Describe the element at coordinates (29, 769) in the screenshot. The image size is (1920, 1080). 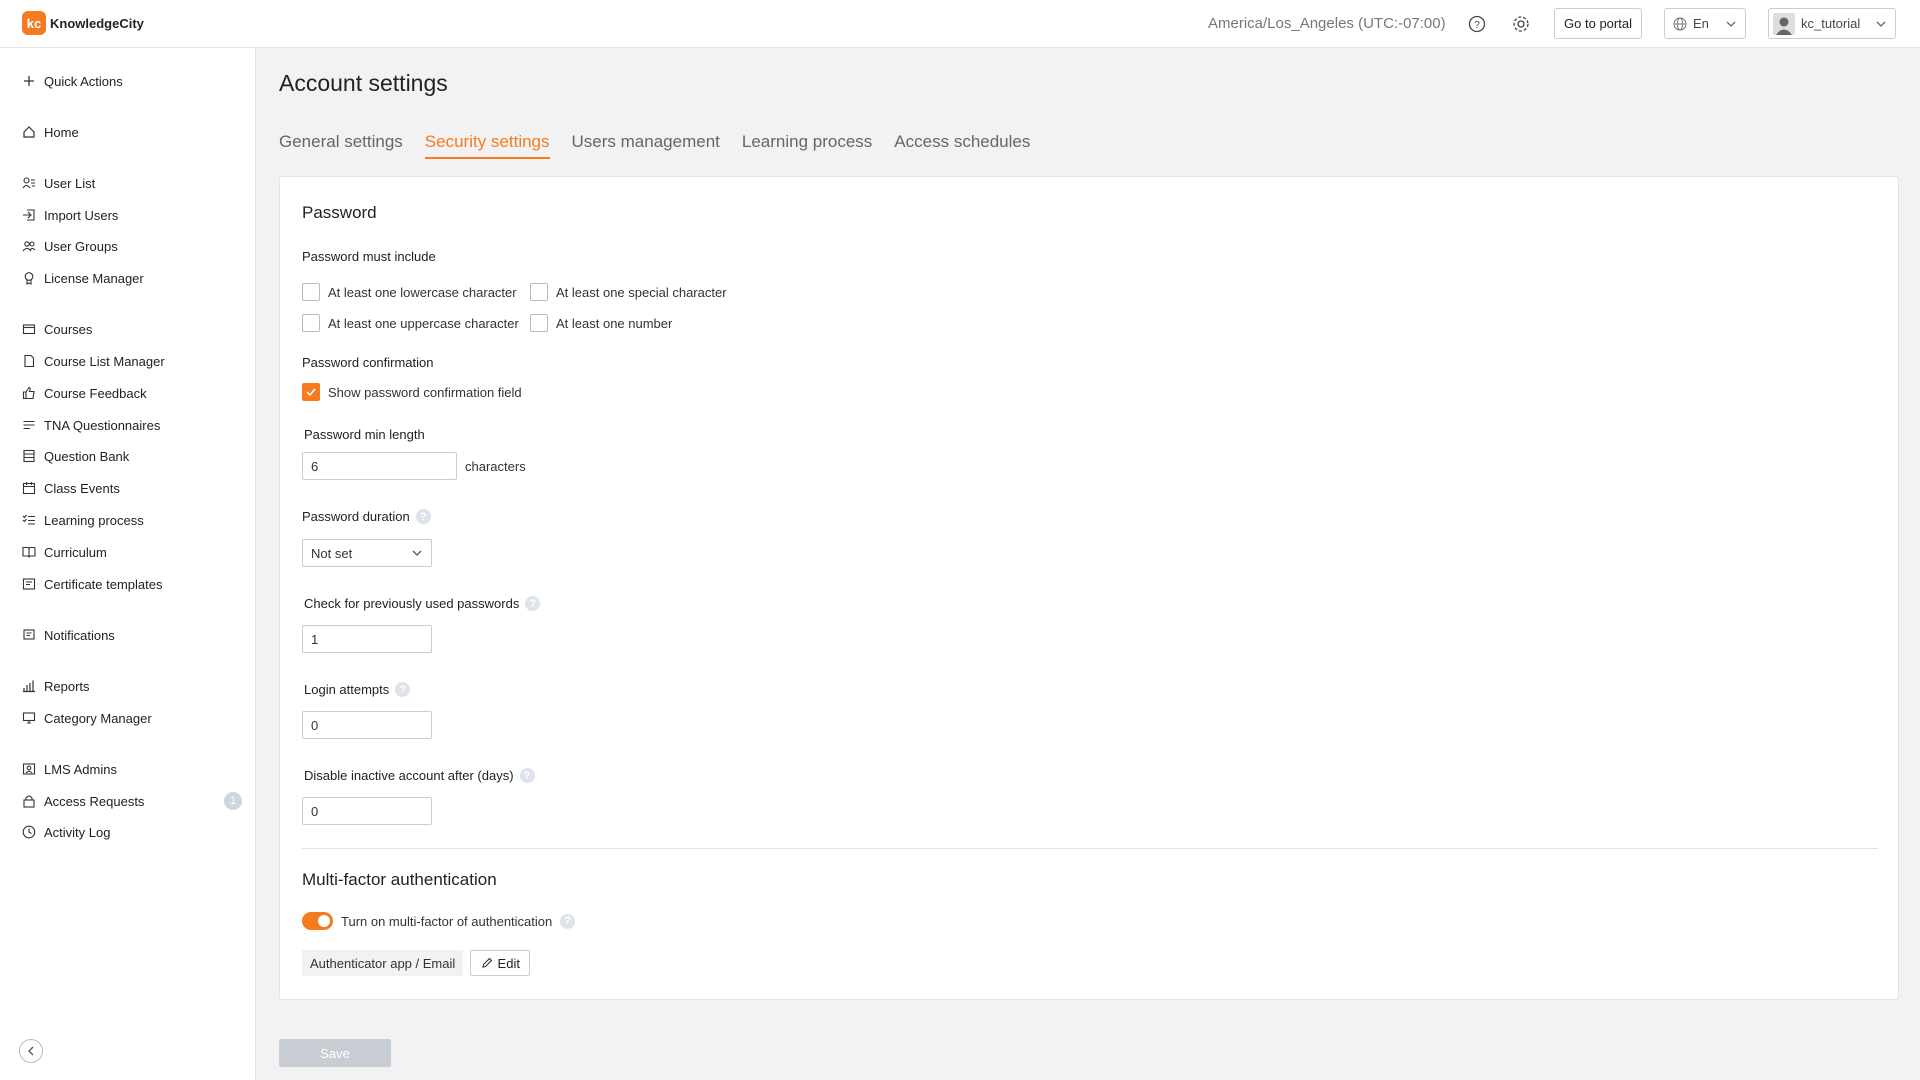
I see `admin-icon` at that location.